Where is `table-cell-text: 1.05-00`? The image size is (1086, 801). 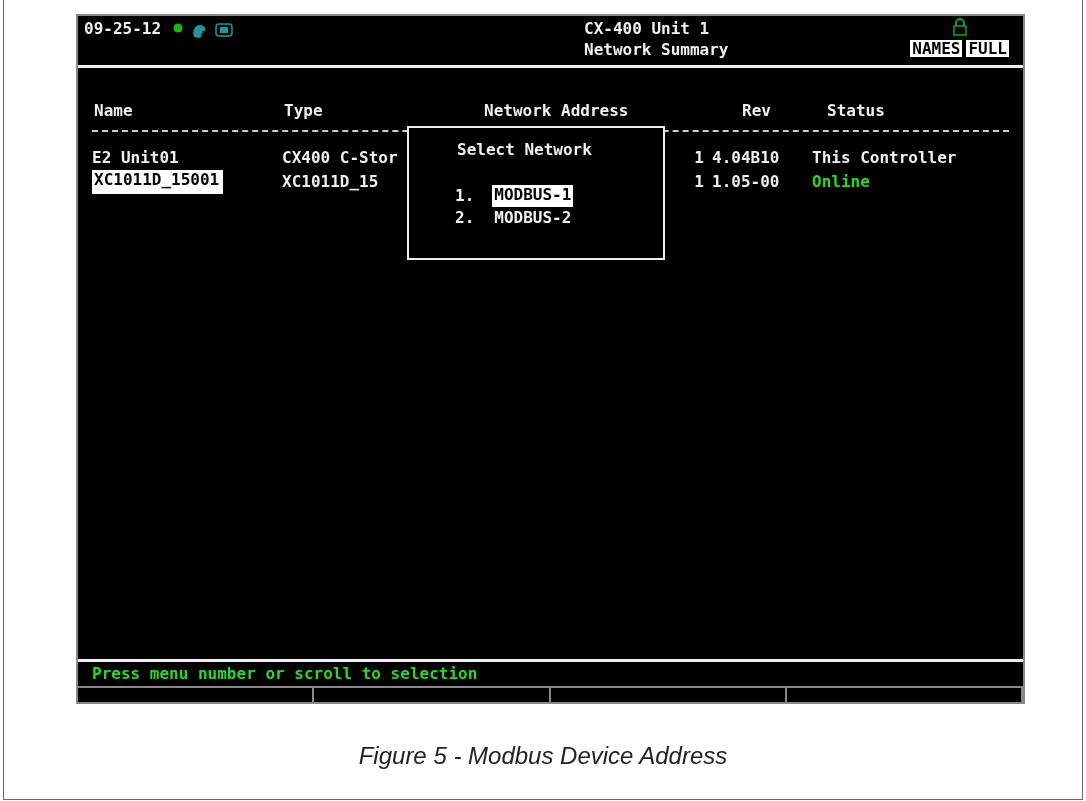
table-cell-text: 1.05-00 is located at coordinates (746, 182).